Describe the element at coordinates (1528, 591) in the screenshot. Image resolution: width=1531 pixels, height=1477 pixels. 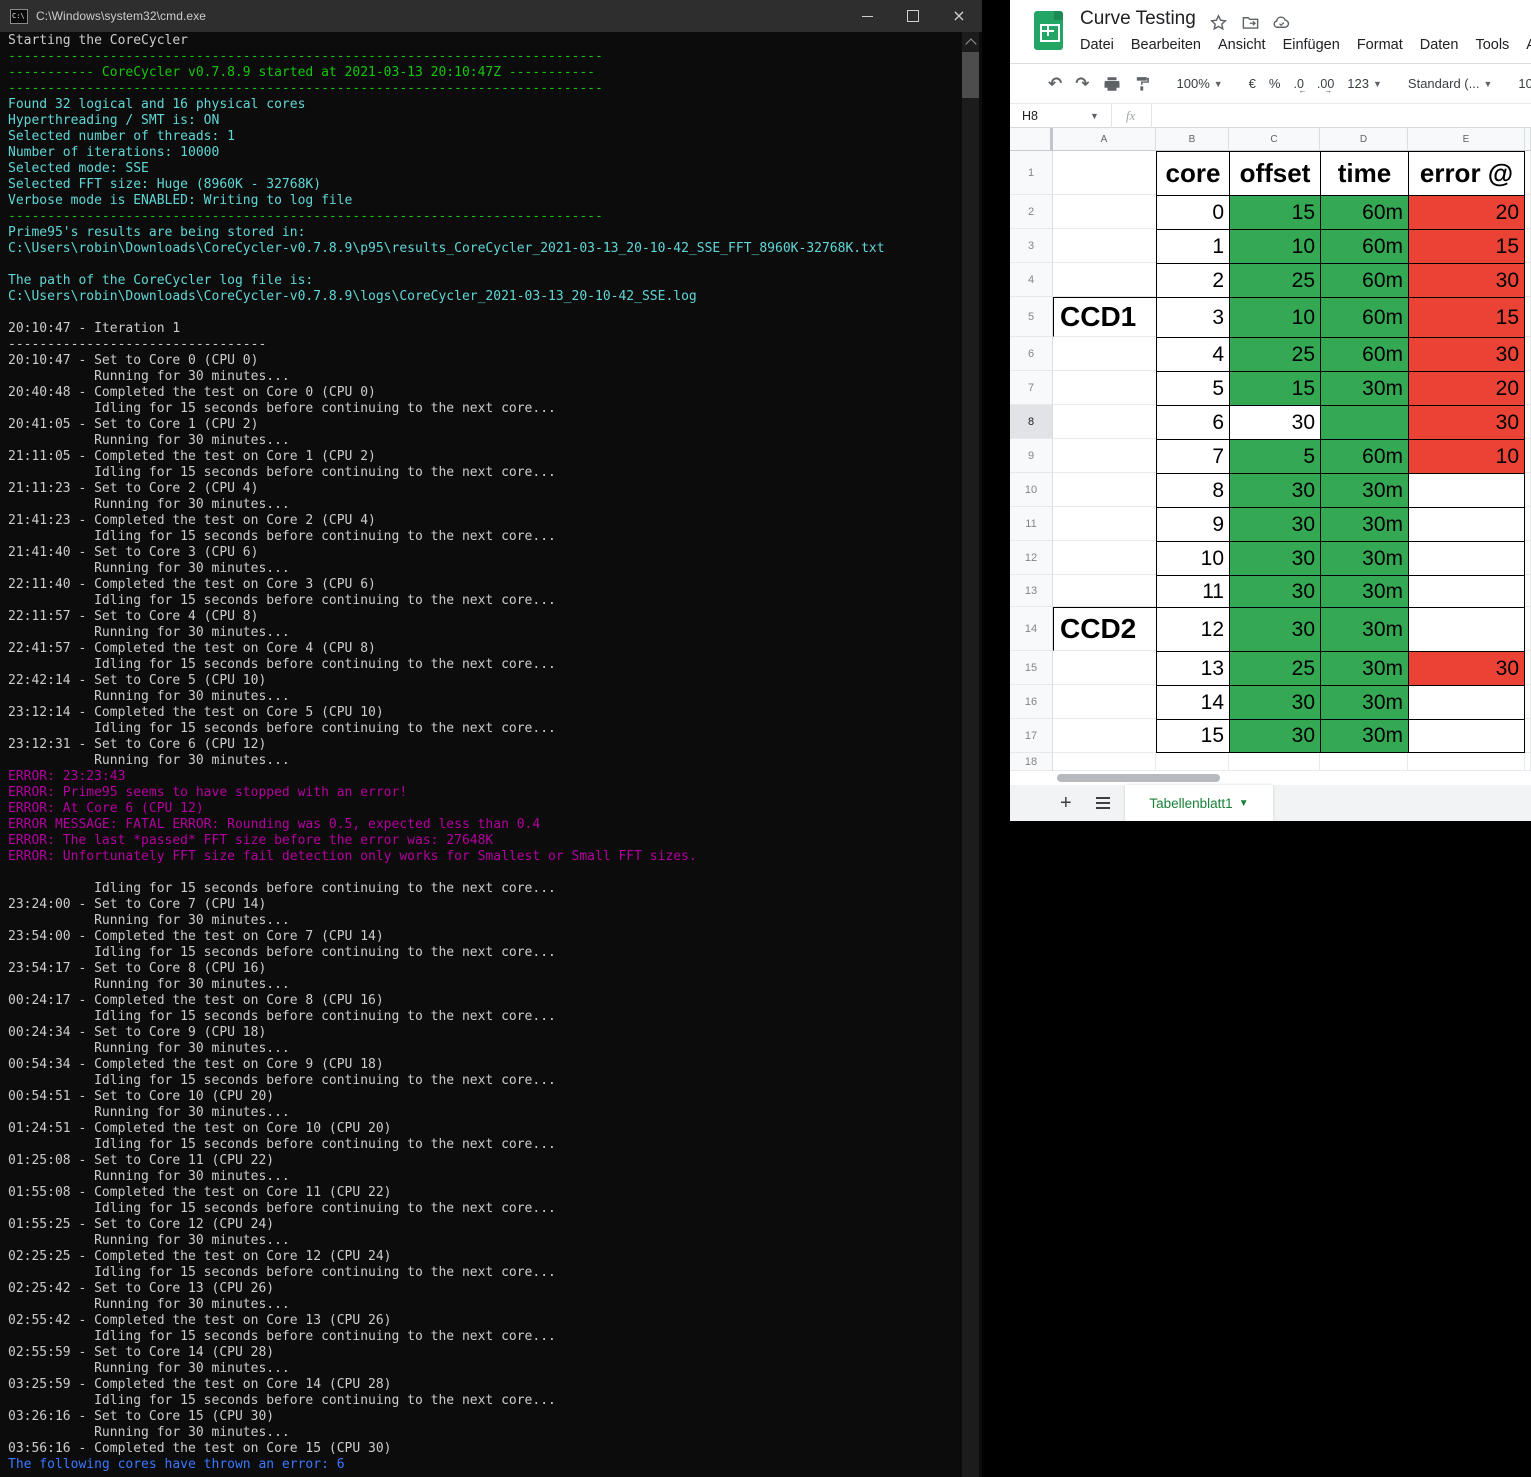
I see `cell-F13` at that location.